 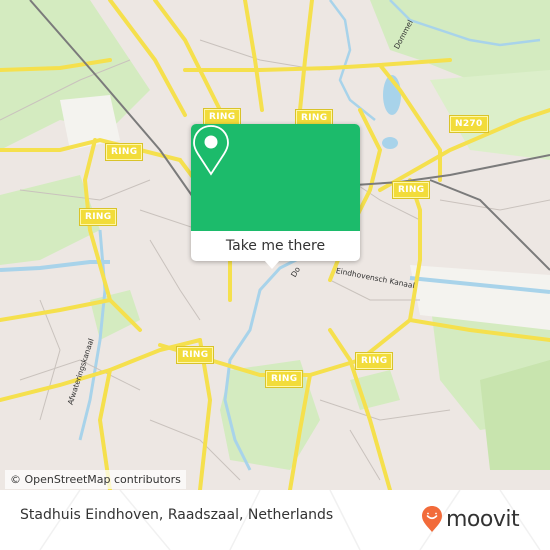 What do you see at coordinates (390, 143) in the screenshot?
I see `pond` at bounding box center [390, 143].